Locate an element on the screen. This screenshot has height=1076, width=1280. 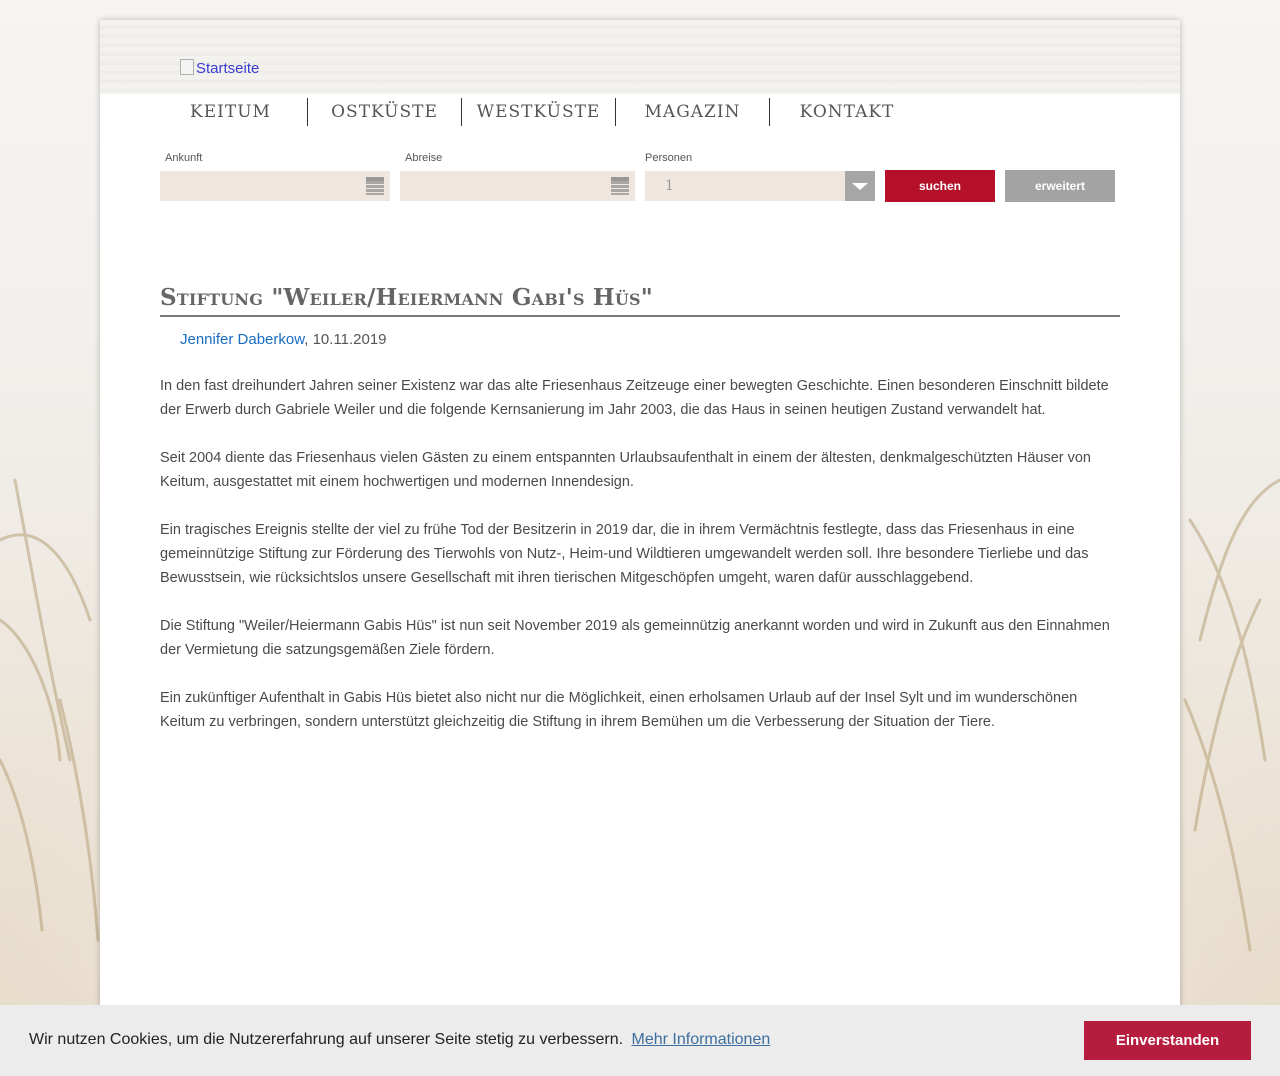
header-banner: Startseite is located at coordinates (640, 57).